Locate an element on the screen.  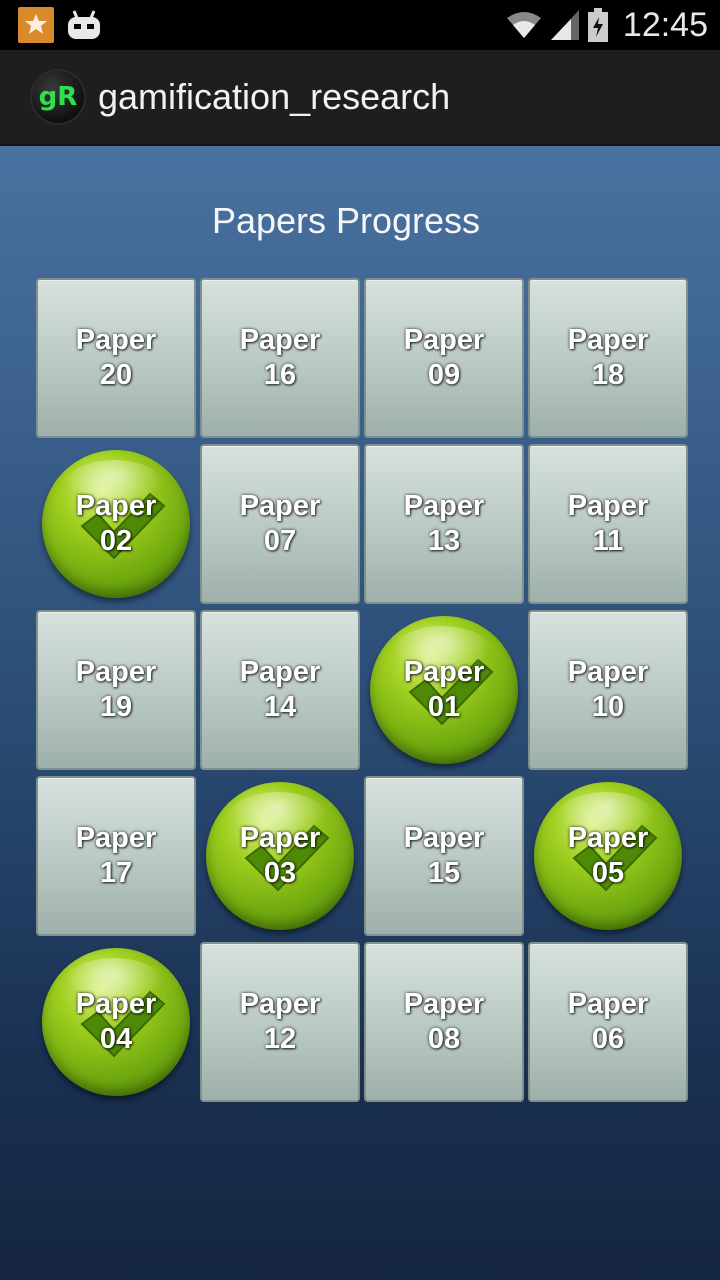
paper-tile-label: Paper 16 is located at coordinates (280, 357).